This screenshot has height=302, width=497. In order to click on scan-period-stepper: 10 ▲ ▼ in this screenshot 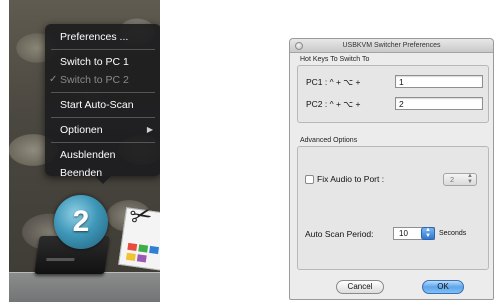, I will do `click(414, 233)`.